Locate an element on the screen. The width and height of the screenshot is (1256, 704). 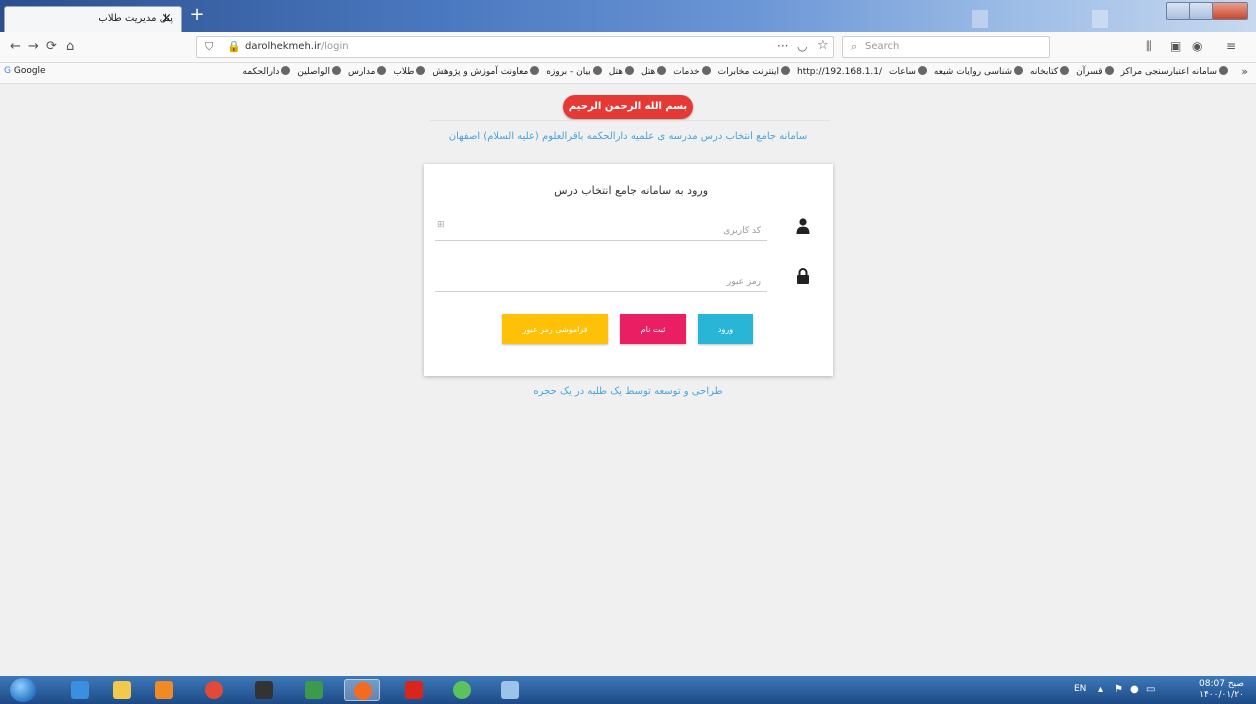
basmala-badge: بسم الله الرحمن الرحیم is located at coordinates (628, 107).